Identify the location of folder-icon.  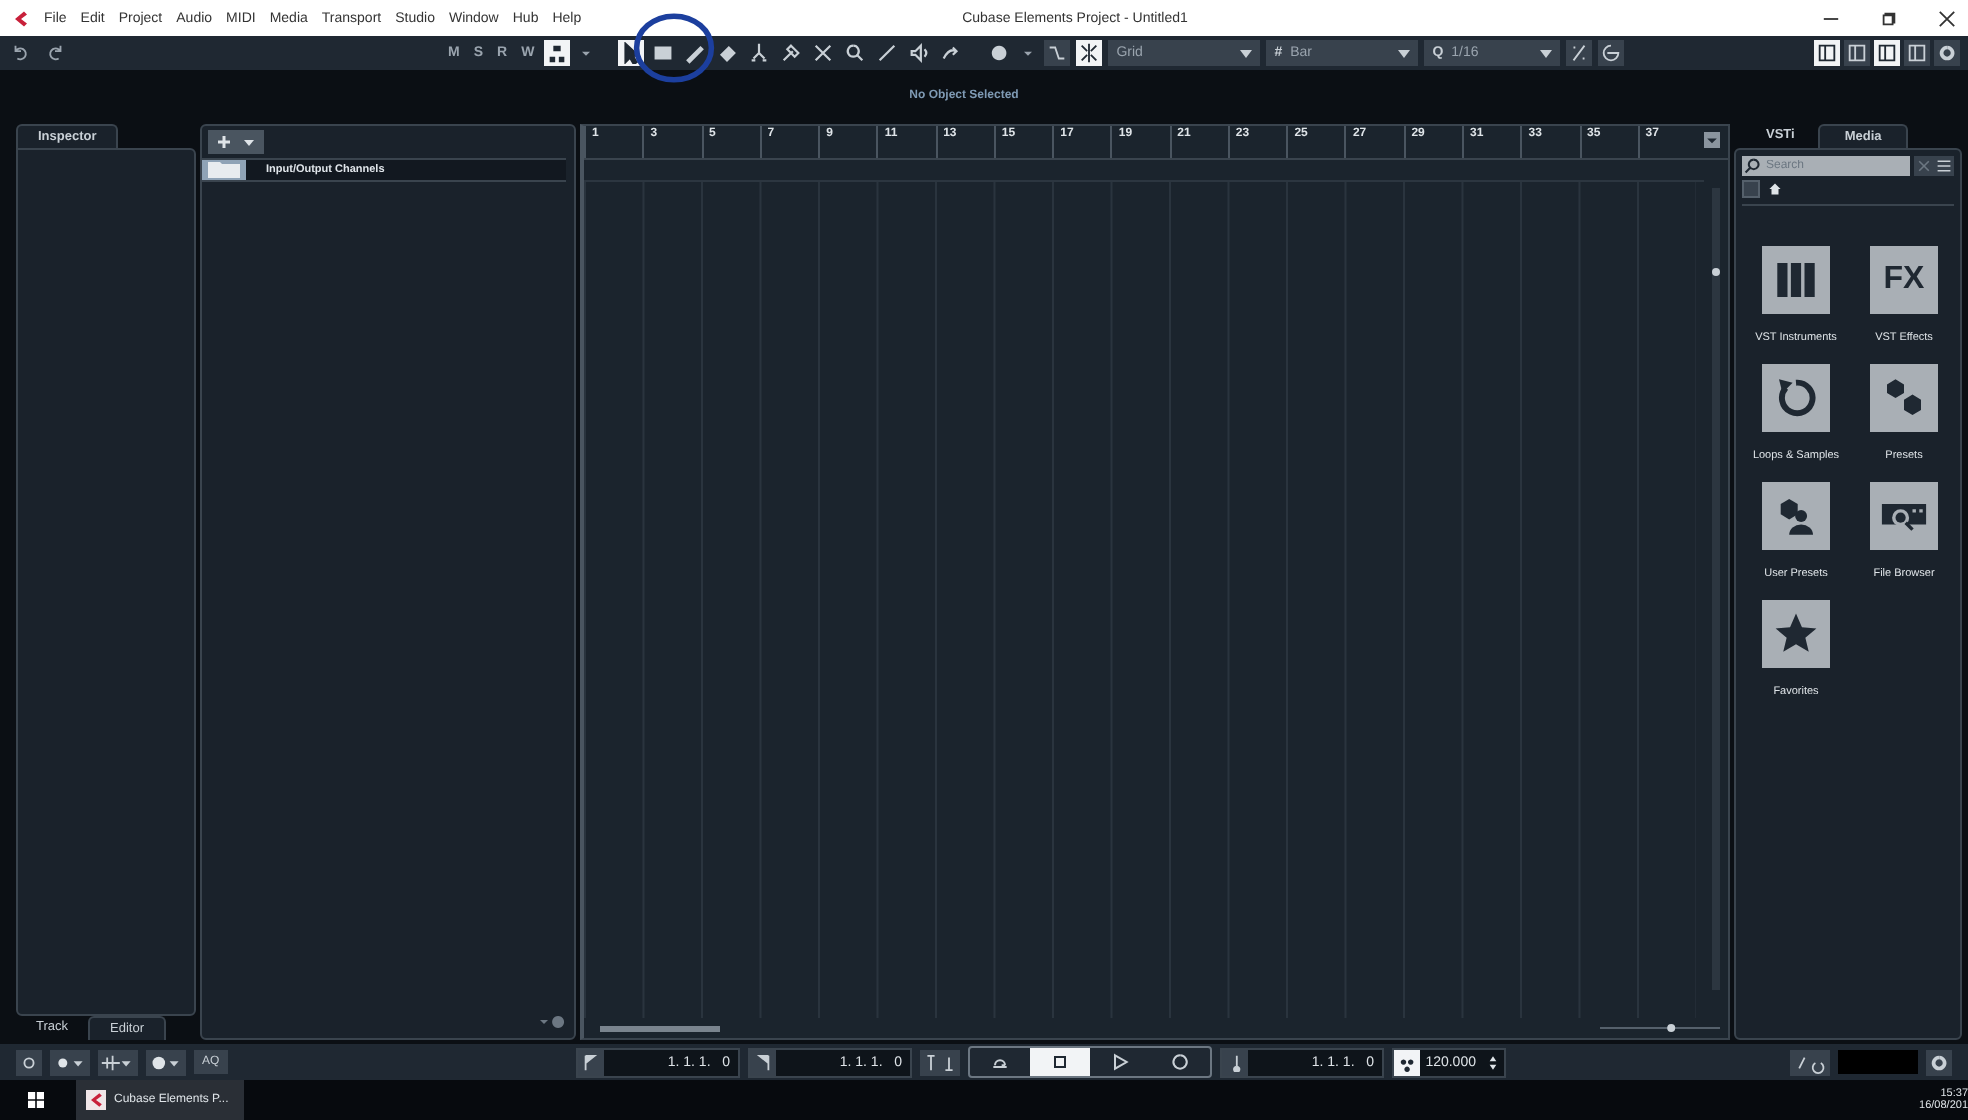
(224, 170).